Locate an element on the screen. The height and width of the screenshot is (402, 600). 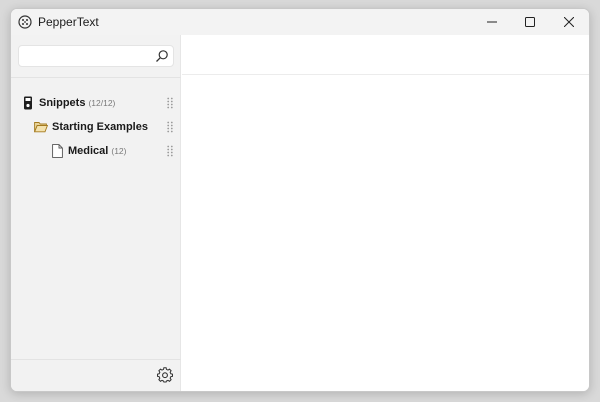
tree-item-snippets: Snippets (12/12) is located at coordinates (96, 103).